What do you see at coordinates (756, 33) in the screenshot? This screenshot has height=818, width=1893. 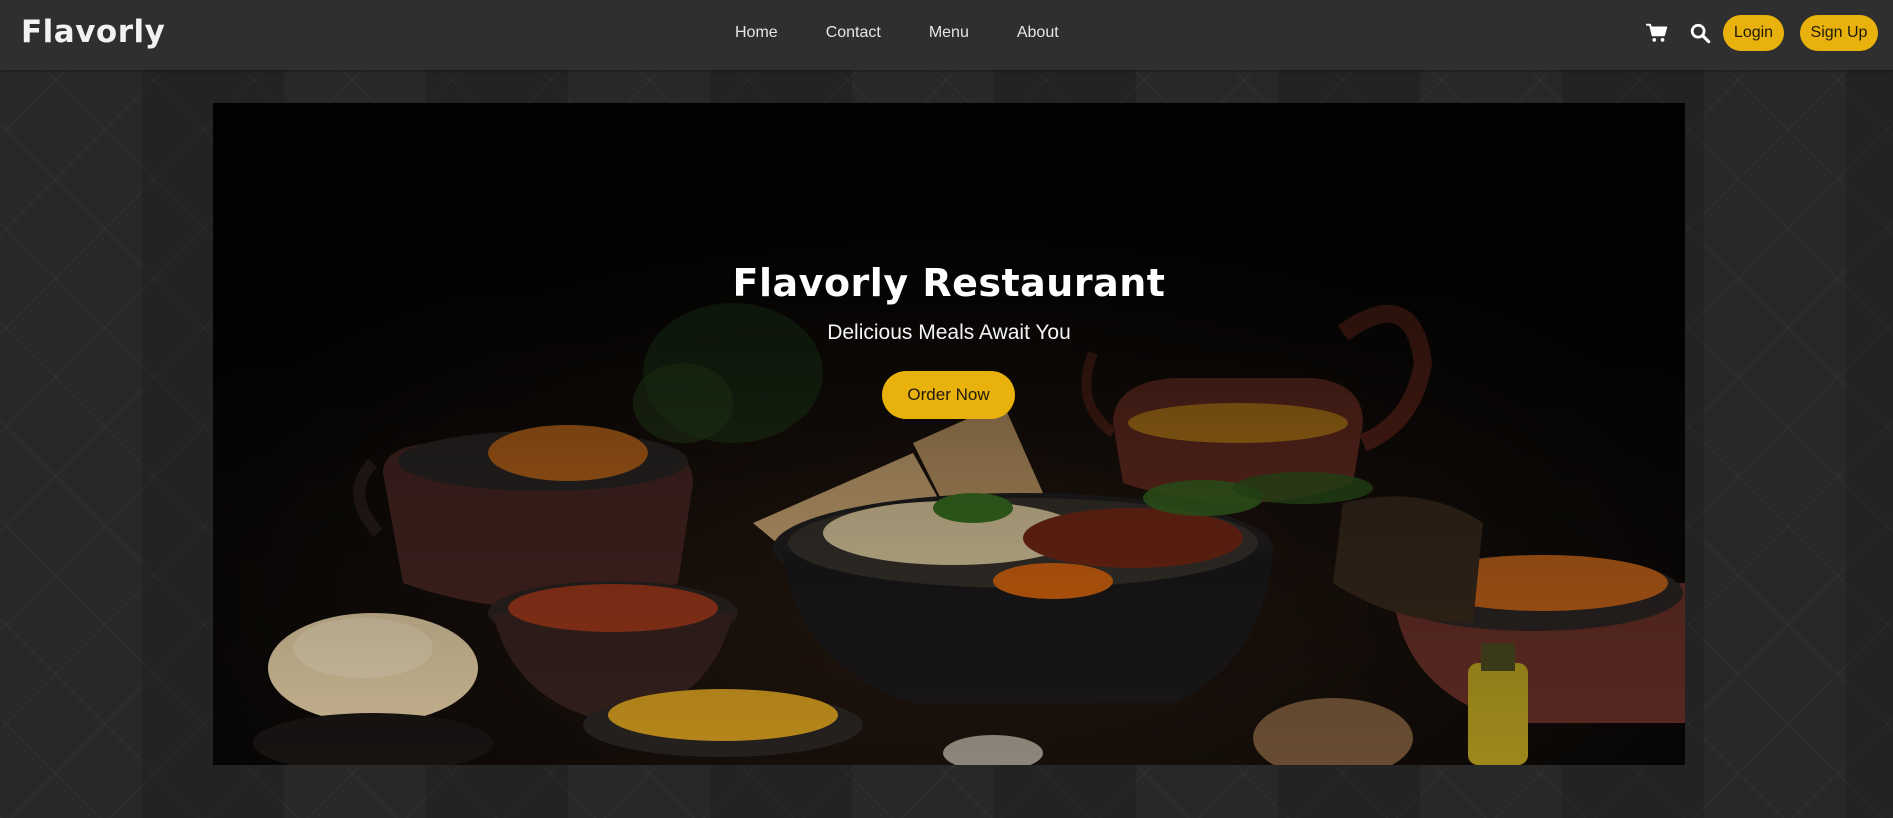 I see `nav-link-home: Home` at bounding box center [756, 33].